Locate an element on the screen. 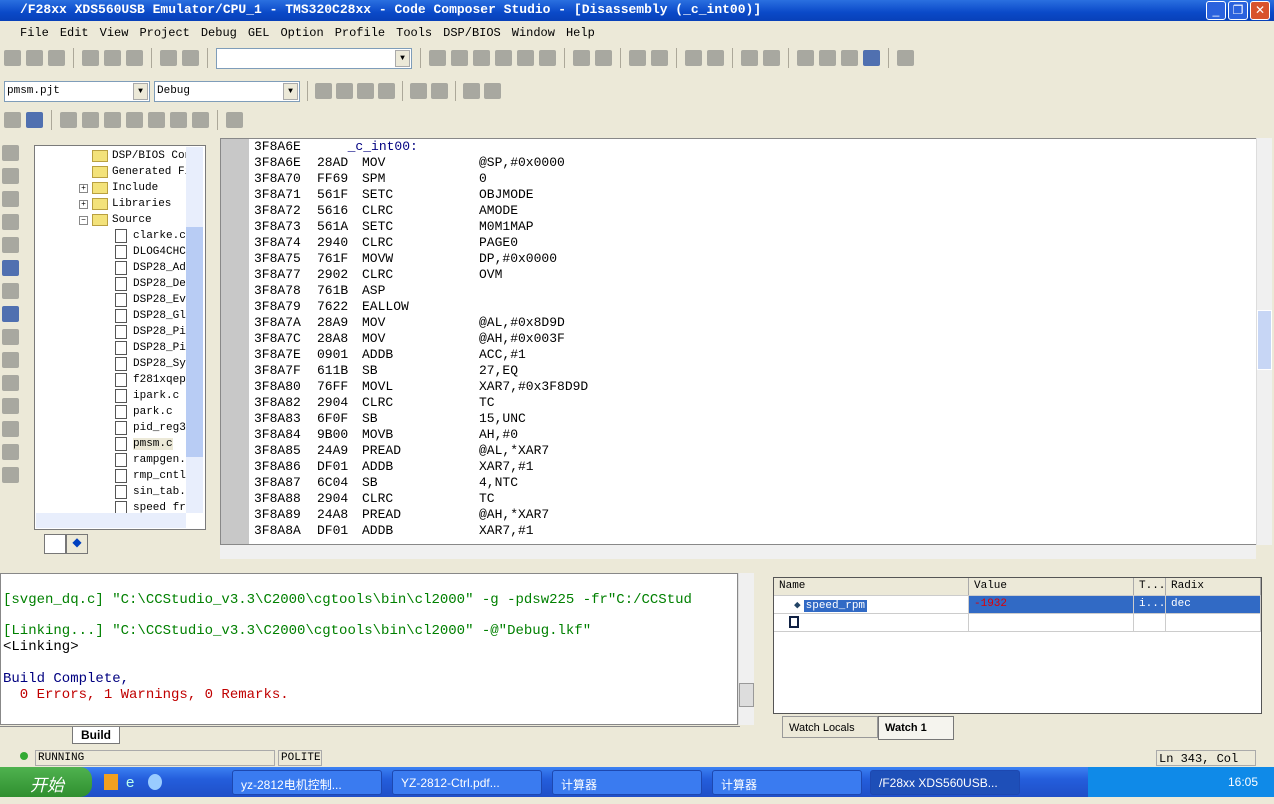  ie-icon: e is located at coordinates (130, 782).